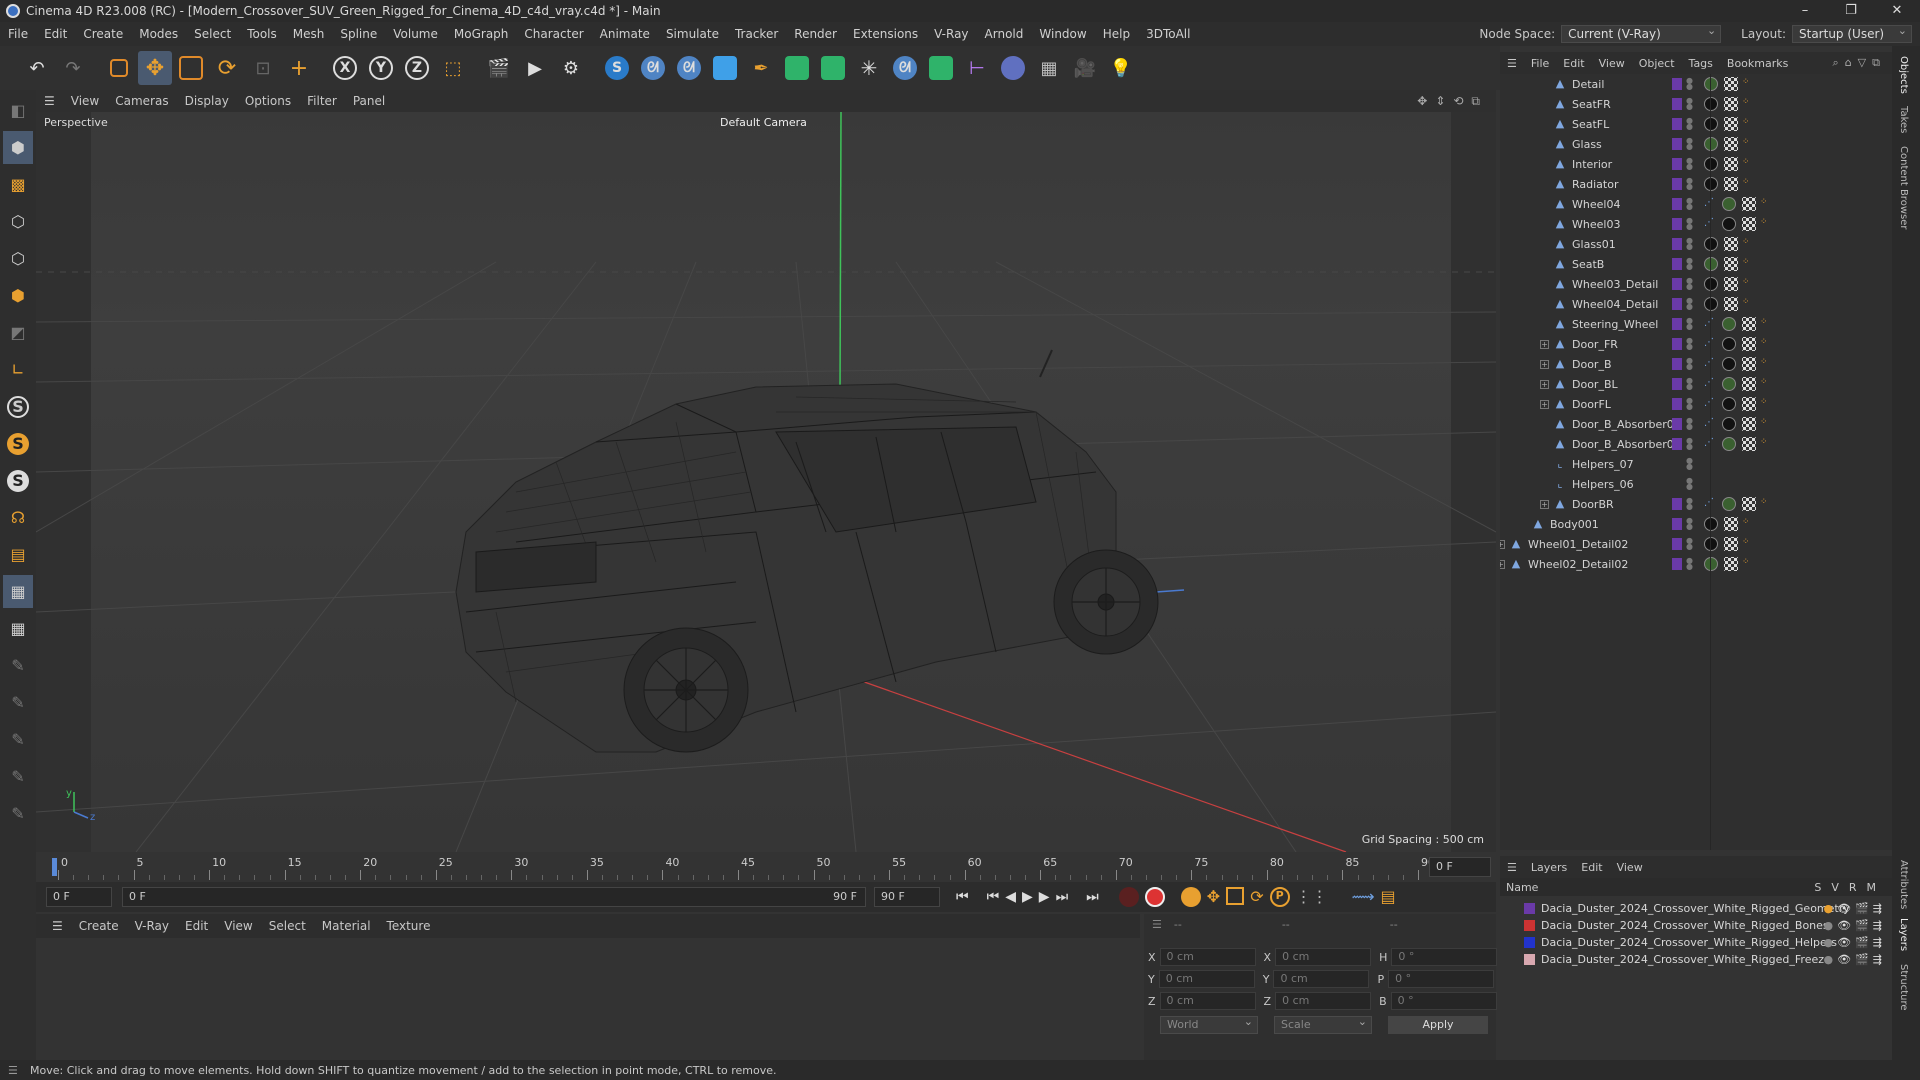 This screenshot has width=1920, height=1080. What do you see at coordinates (1641, 33) in the screenshot?
I see `node-space-dropdown: Current (V-Ray)` at bounding box center [1641, 33].